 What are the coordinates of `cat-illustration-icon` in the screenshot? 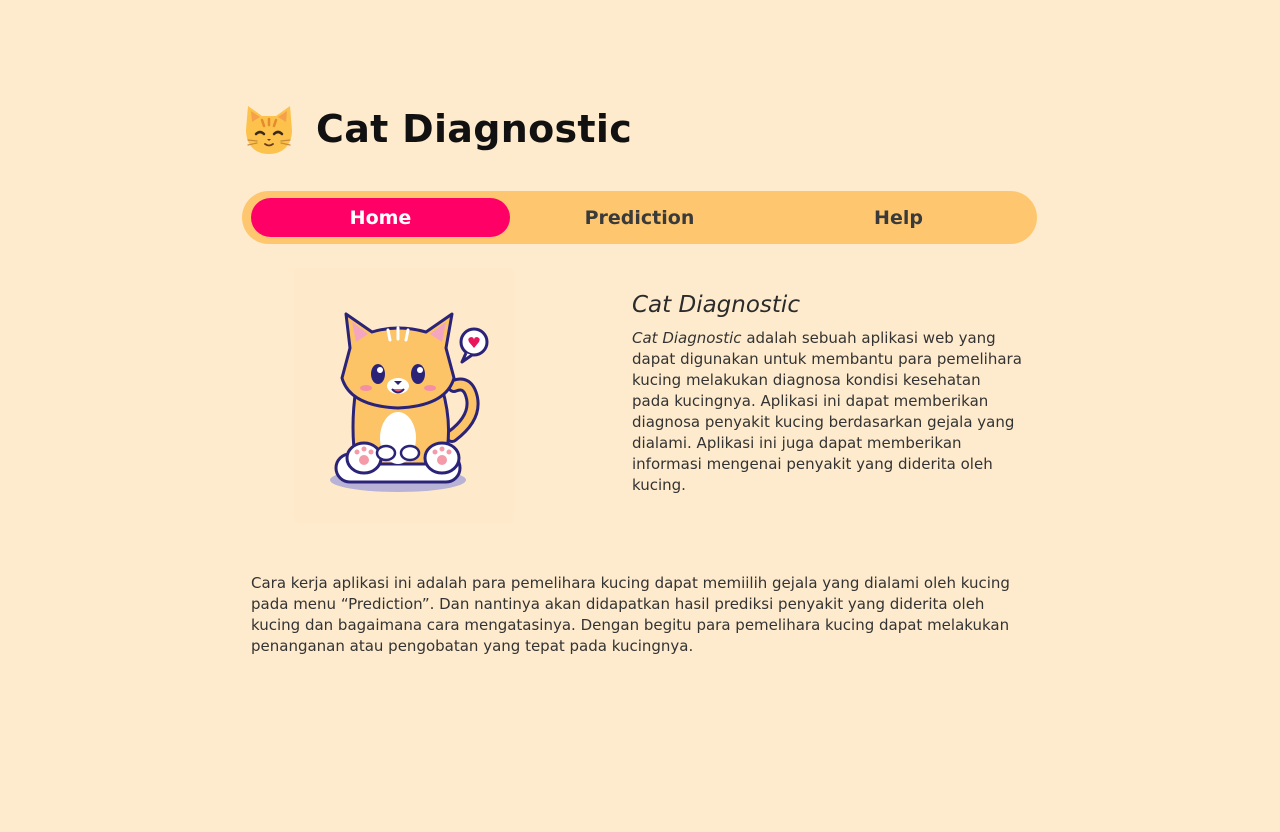 It's located at (409, 402).